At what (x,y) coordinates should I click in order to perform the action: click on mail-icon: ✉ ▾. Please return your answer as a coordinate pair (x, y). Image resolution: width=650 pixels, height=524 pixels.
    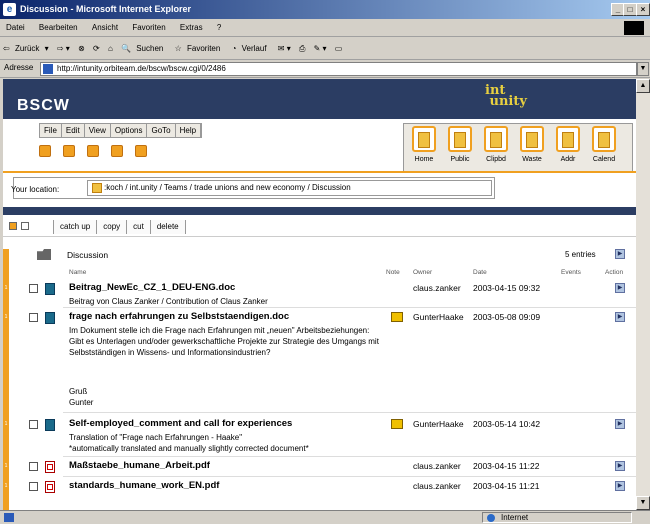
    Looking at the image, I should click on (284, 48).